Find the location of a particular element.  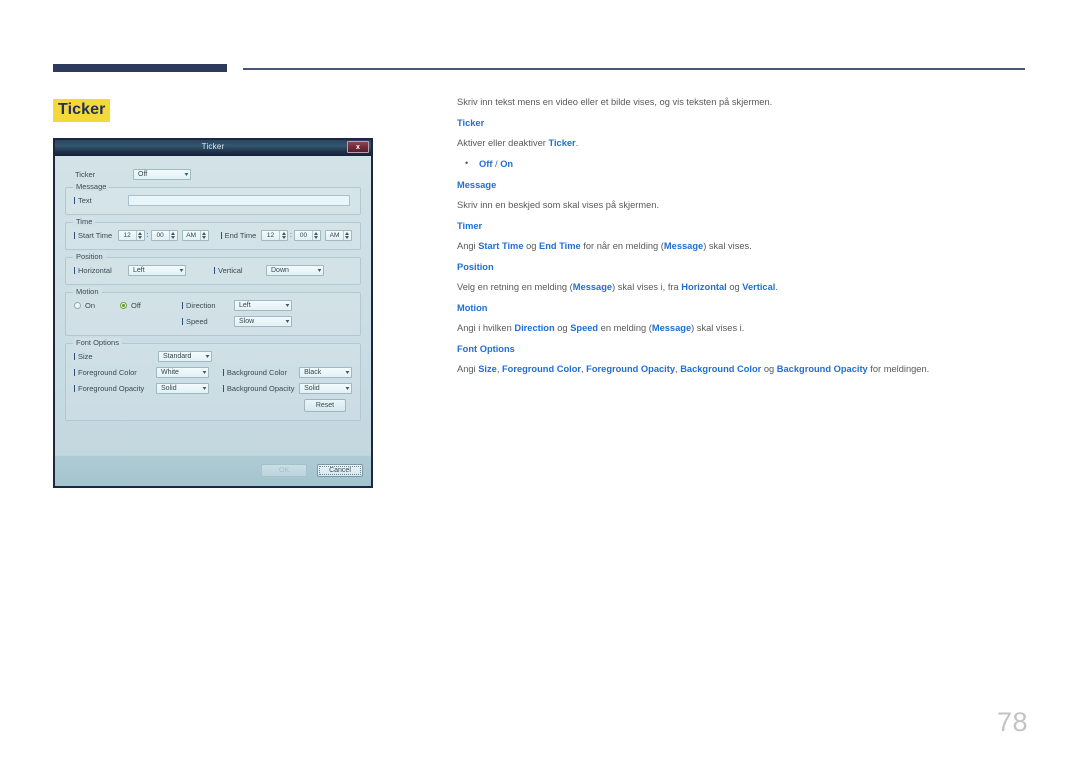

speed-label: Speed is located at coordinates (208, 321).